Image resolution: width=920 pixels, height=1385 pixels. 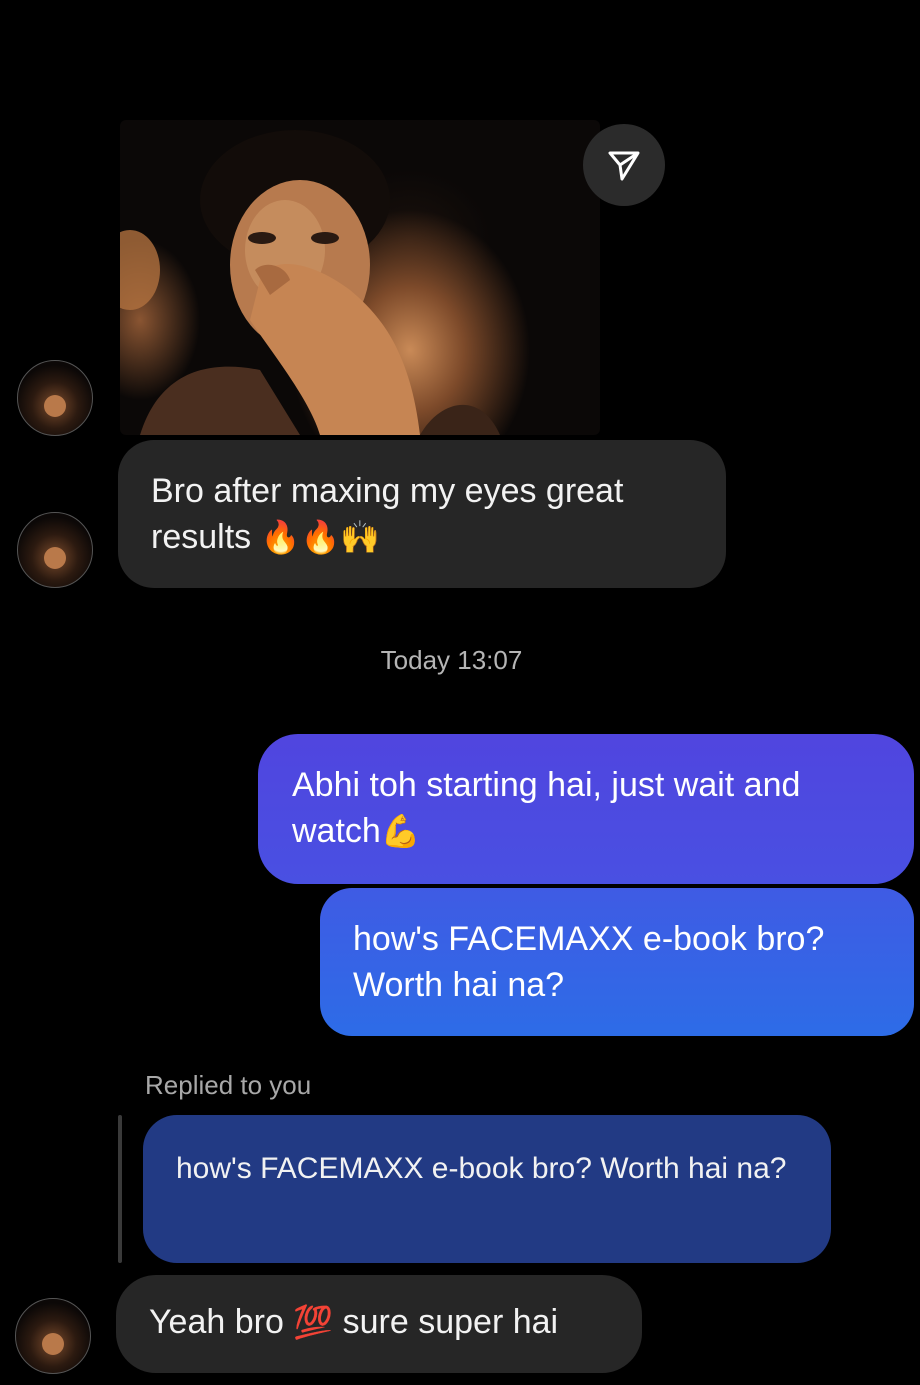 I want to click on message-bubble-incoming: Yeah bro 💯 sure super hai, so click(x=379, y=1324).